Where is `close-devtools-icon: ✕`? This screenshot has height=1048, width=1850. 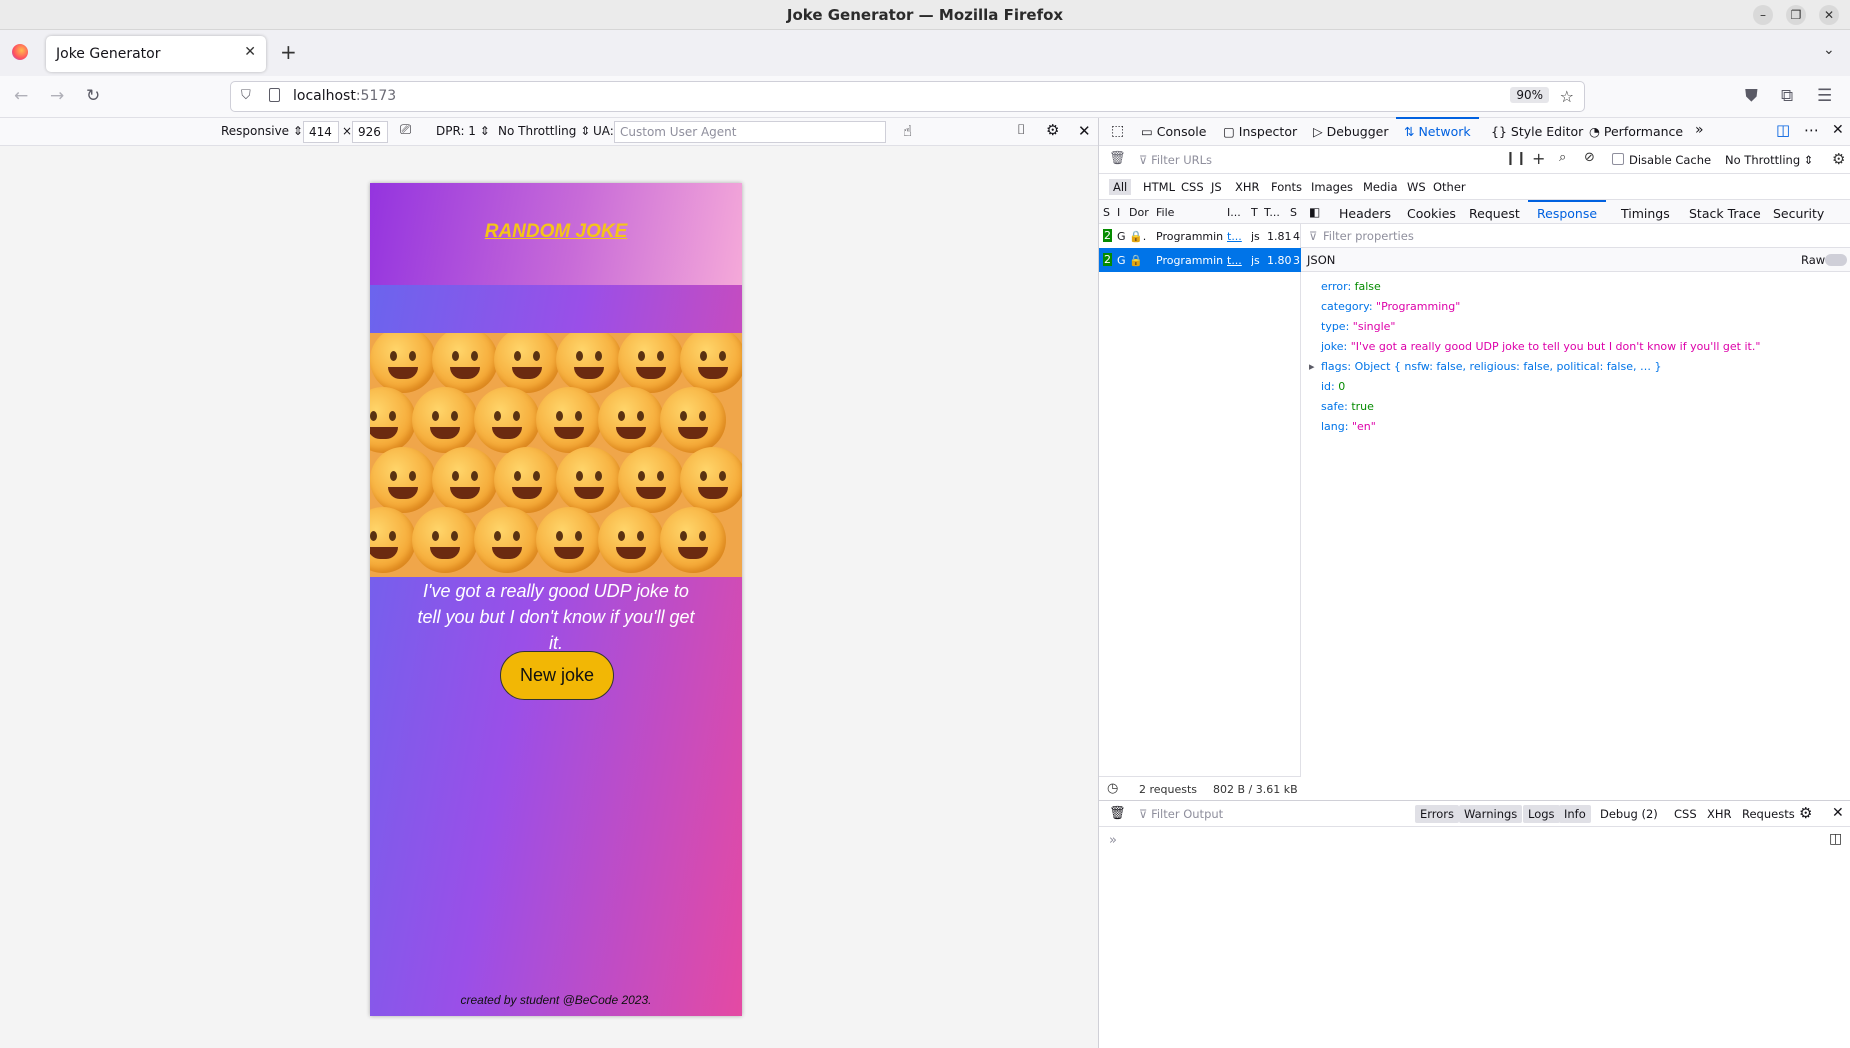
close-devtools-icon: ✕ is located at coordinates (1838, 130).